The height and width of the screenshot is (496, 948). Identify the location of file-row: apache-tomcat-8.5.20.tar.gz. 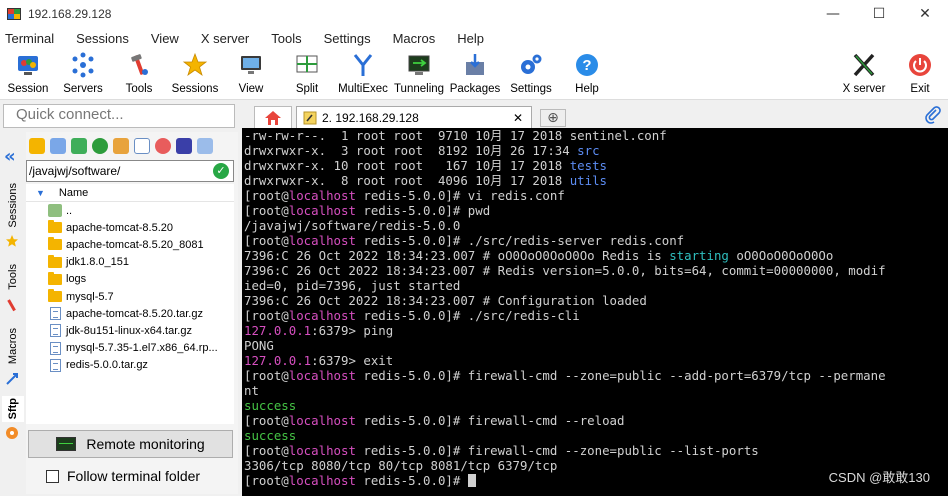
(130, 313).